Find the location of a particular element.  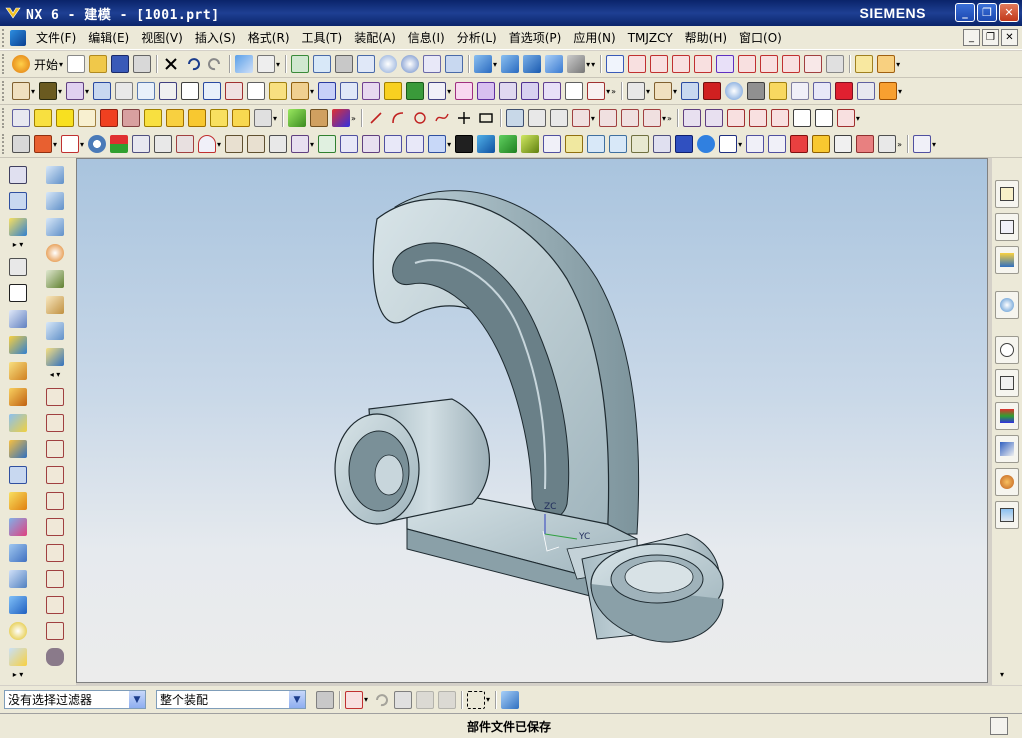

wand-icon is located at coordinates (21, 118).